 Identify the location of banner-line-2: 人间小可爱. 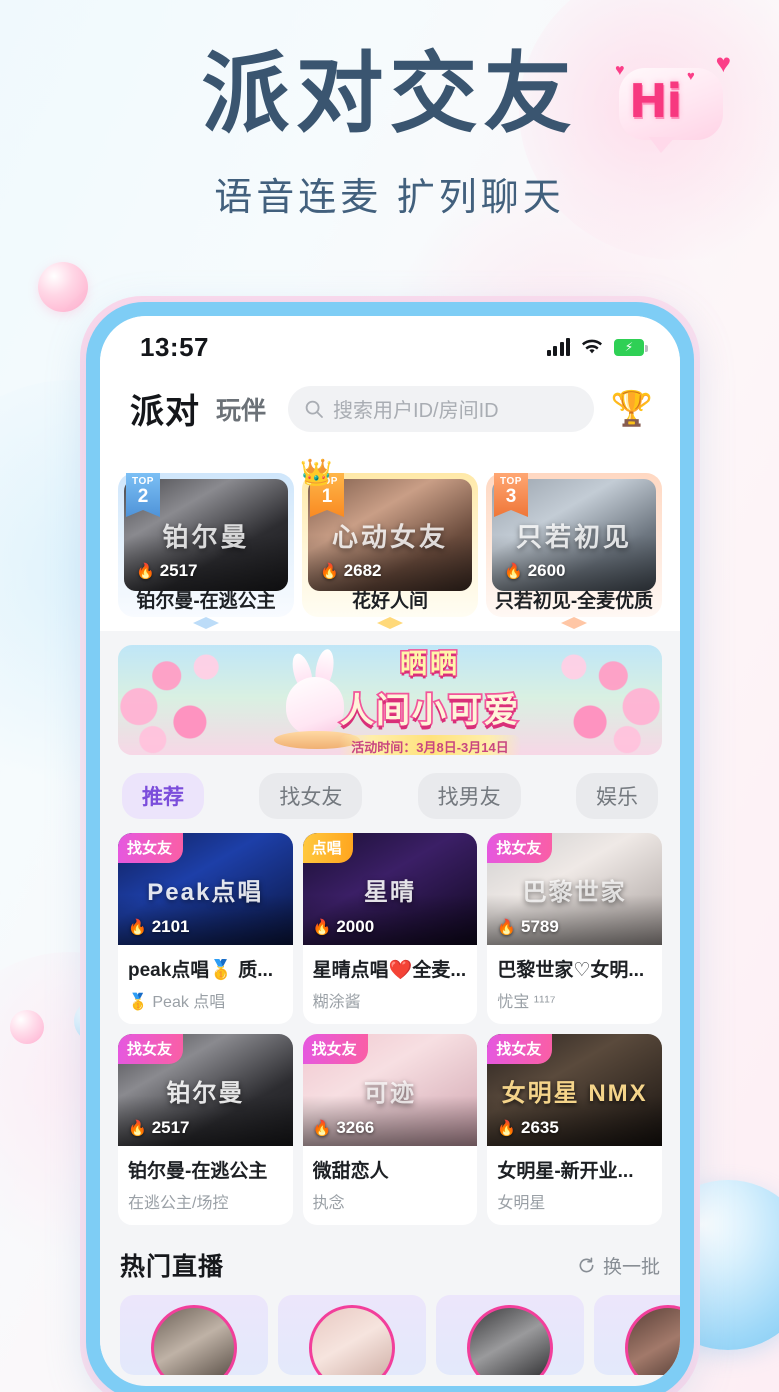
(429, 711).